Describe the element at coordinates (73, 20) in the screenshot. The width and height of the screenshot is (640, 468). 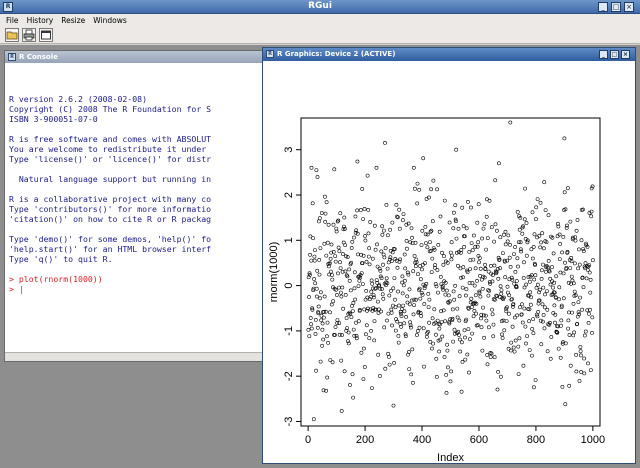
I see `menu-resize: Resize` at that location.